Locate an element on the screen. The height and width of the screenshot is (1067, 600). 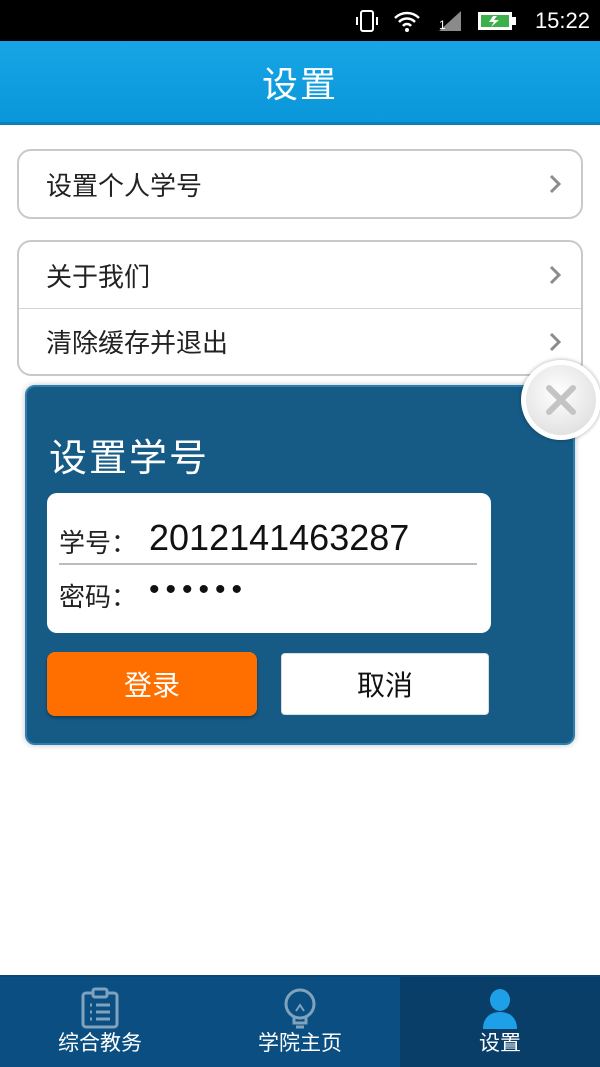
form-divider is located at coordinates (268, 564).